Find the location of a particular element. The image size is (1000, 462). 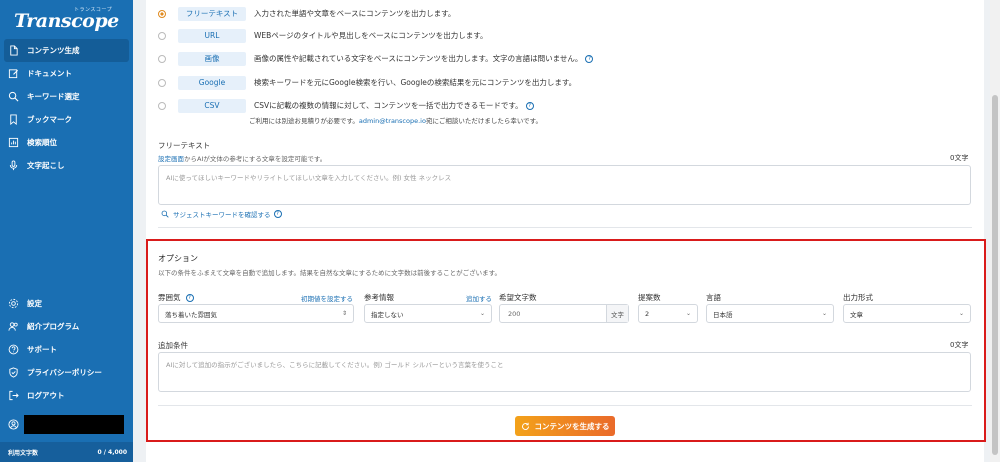

sidebar-item-label: サポート is located at coordinates (42, 349).